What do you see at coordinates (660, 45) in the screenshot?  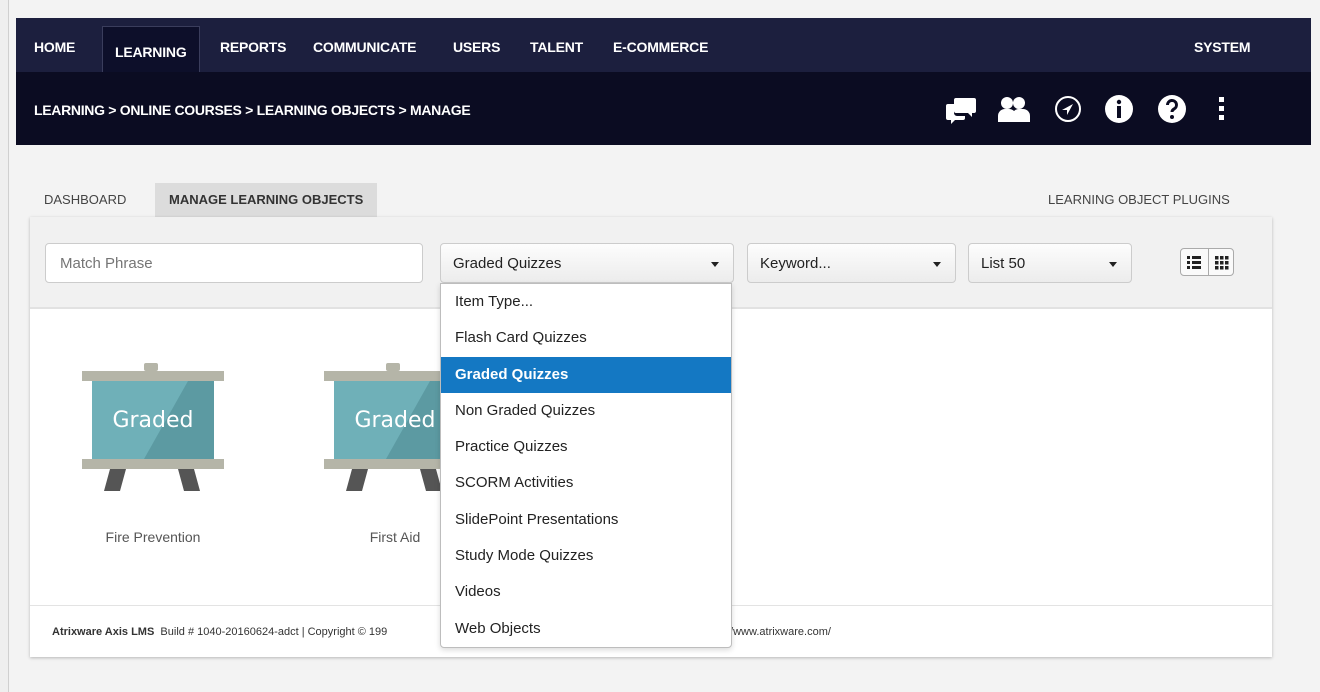 I see `nav-ecommerce: E-COMMERCE` at bounding box center [660, 45].